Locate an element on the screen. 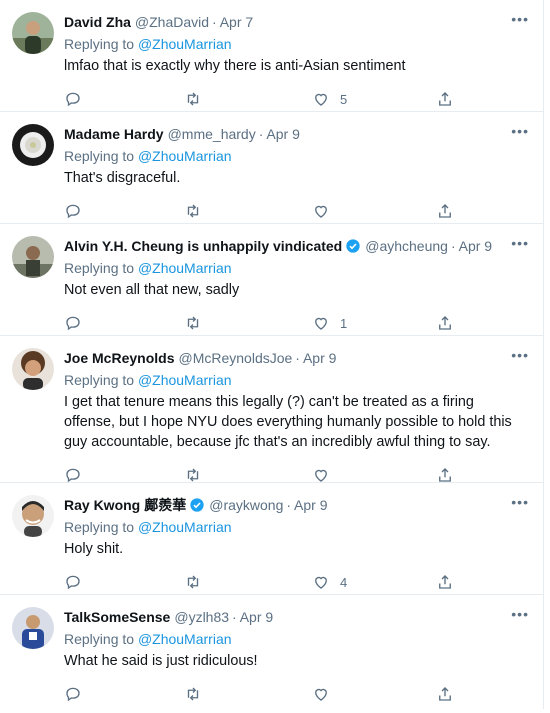 The width and height of the screenshot is (550, 713). tweet-text: That's disgraceful. is located at coordinates (122, 178).